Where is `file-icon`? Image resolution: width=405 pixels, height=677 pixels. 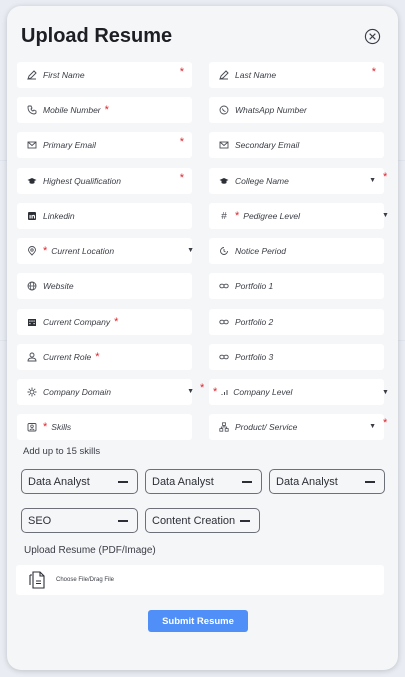
file-icon is located at coordinates (37, 580).